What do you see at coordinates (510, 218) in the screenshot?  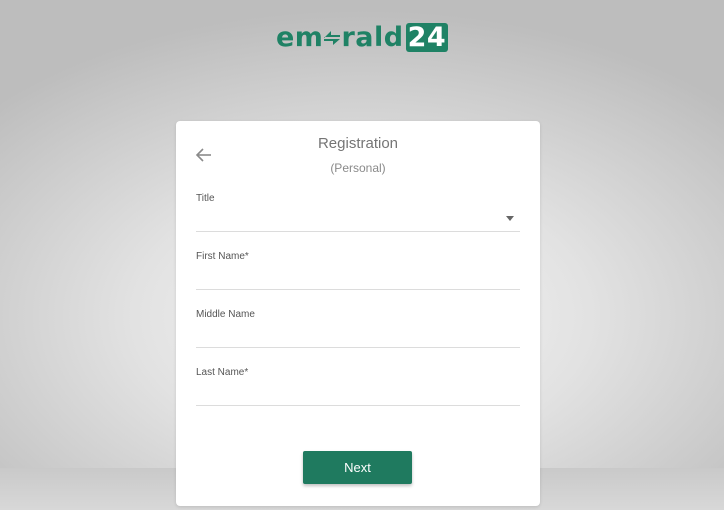 I see `chevron-down-icon` at bounding box center [510, 218].